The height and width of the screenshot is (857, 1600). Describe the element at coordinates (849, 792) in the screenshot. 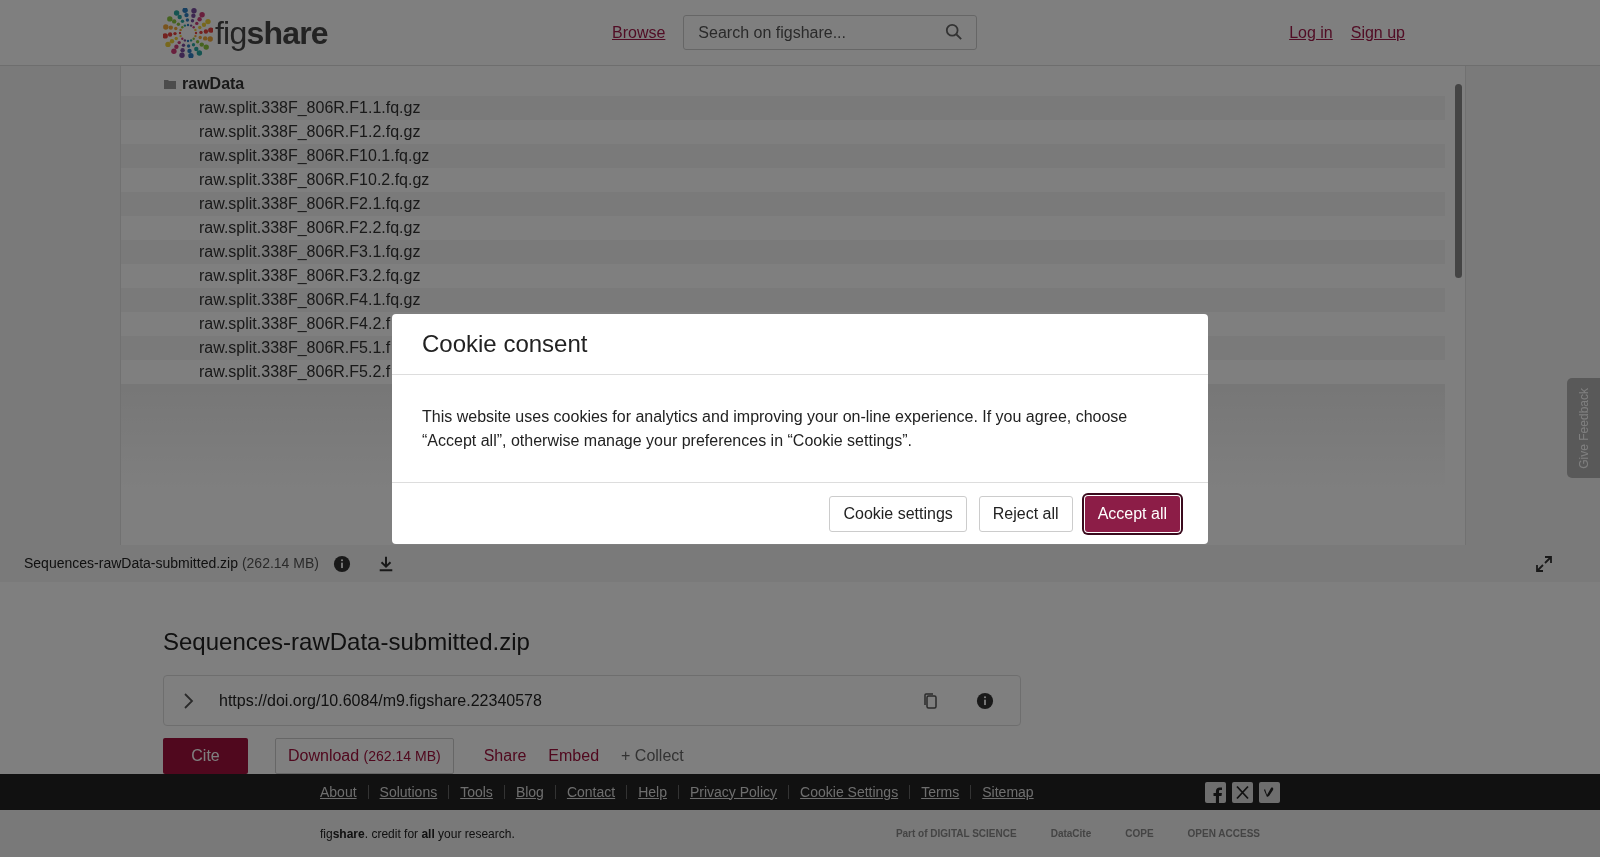

I see `footer-link: Cookie Settings` at that location.